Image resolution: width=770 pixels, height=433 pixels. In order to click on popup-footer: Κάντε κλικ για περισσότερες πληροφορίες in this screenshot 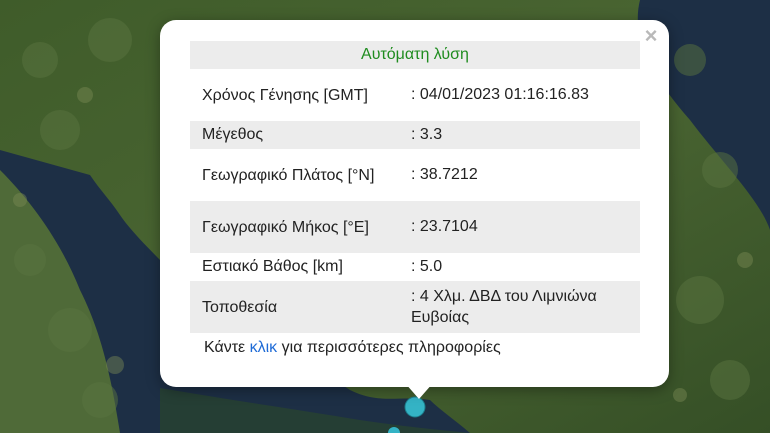, I will do `click(415, 348)`.